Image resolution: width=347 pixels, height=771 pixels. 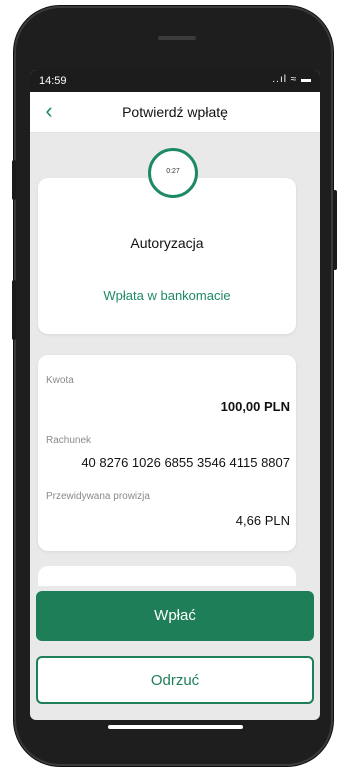 I want to click on status-icons: ..ıl ≈ ▬, so click(x=292, y=79).